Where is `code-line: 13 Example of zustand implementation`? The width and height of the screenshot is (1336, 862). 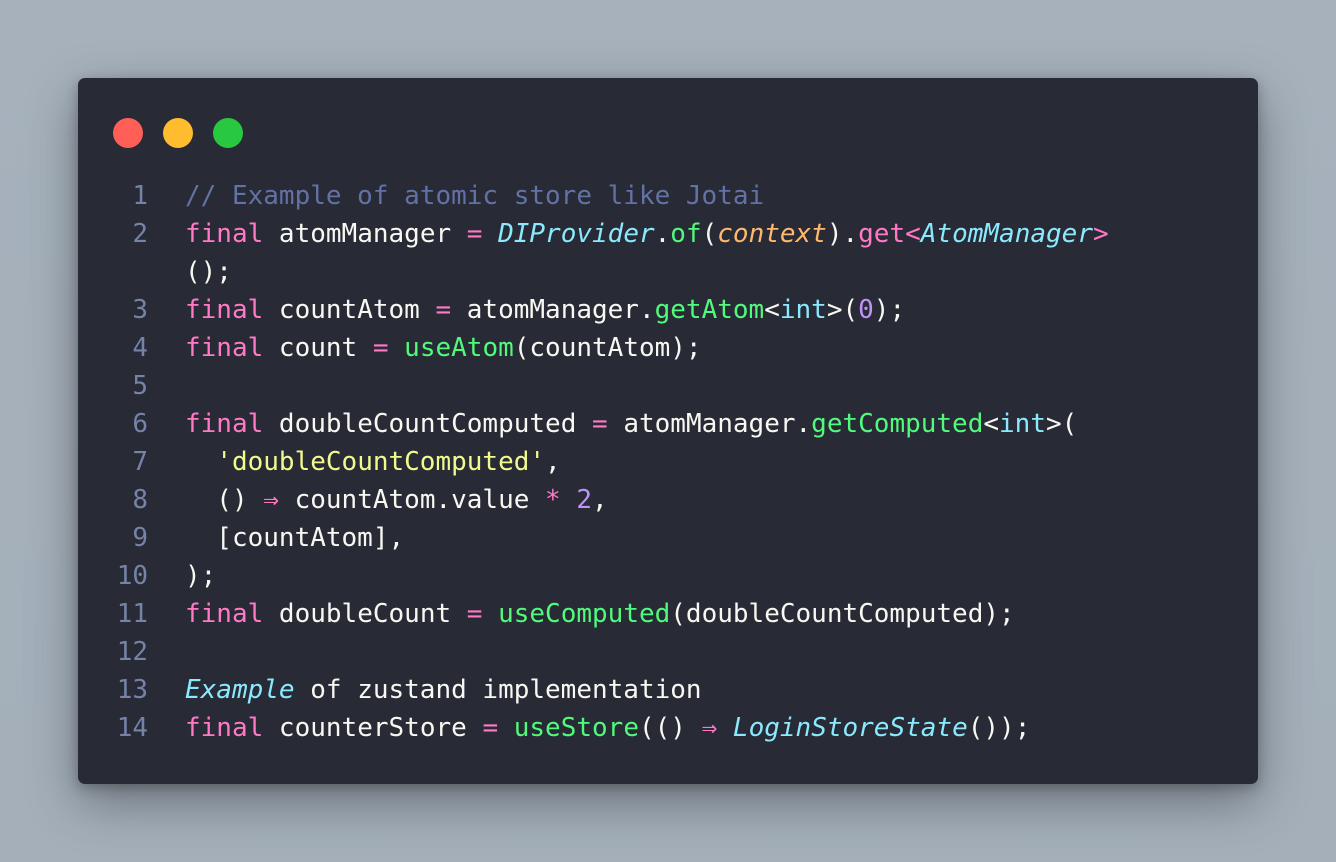
code-line: 13 Example of zustand implementation is located at coordinates (668, 690).